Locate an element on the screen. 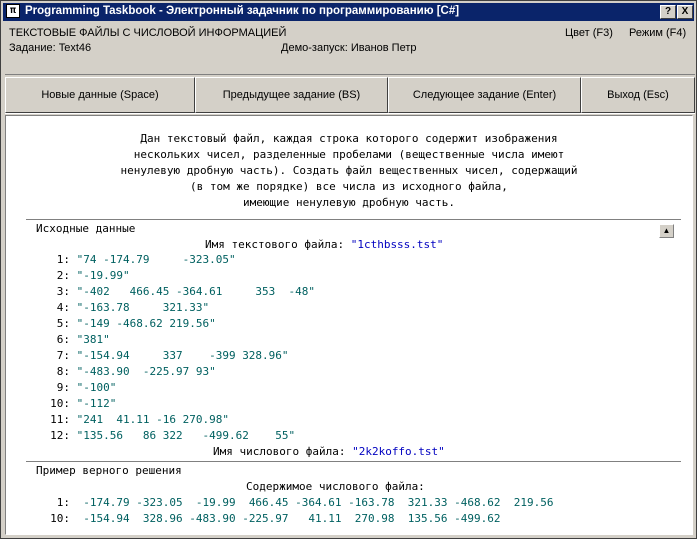 Image resolution: width=697 pixels, height=539 pixels. source-line: 6: "381" is located at coordinates (76, 339).